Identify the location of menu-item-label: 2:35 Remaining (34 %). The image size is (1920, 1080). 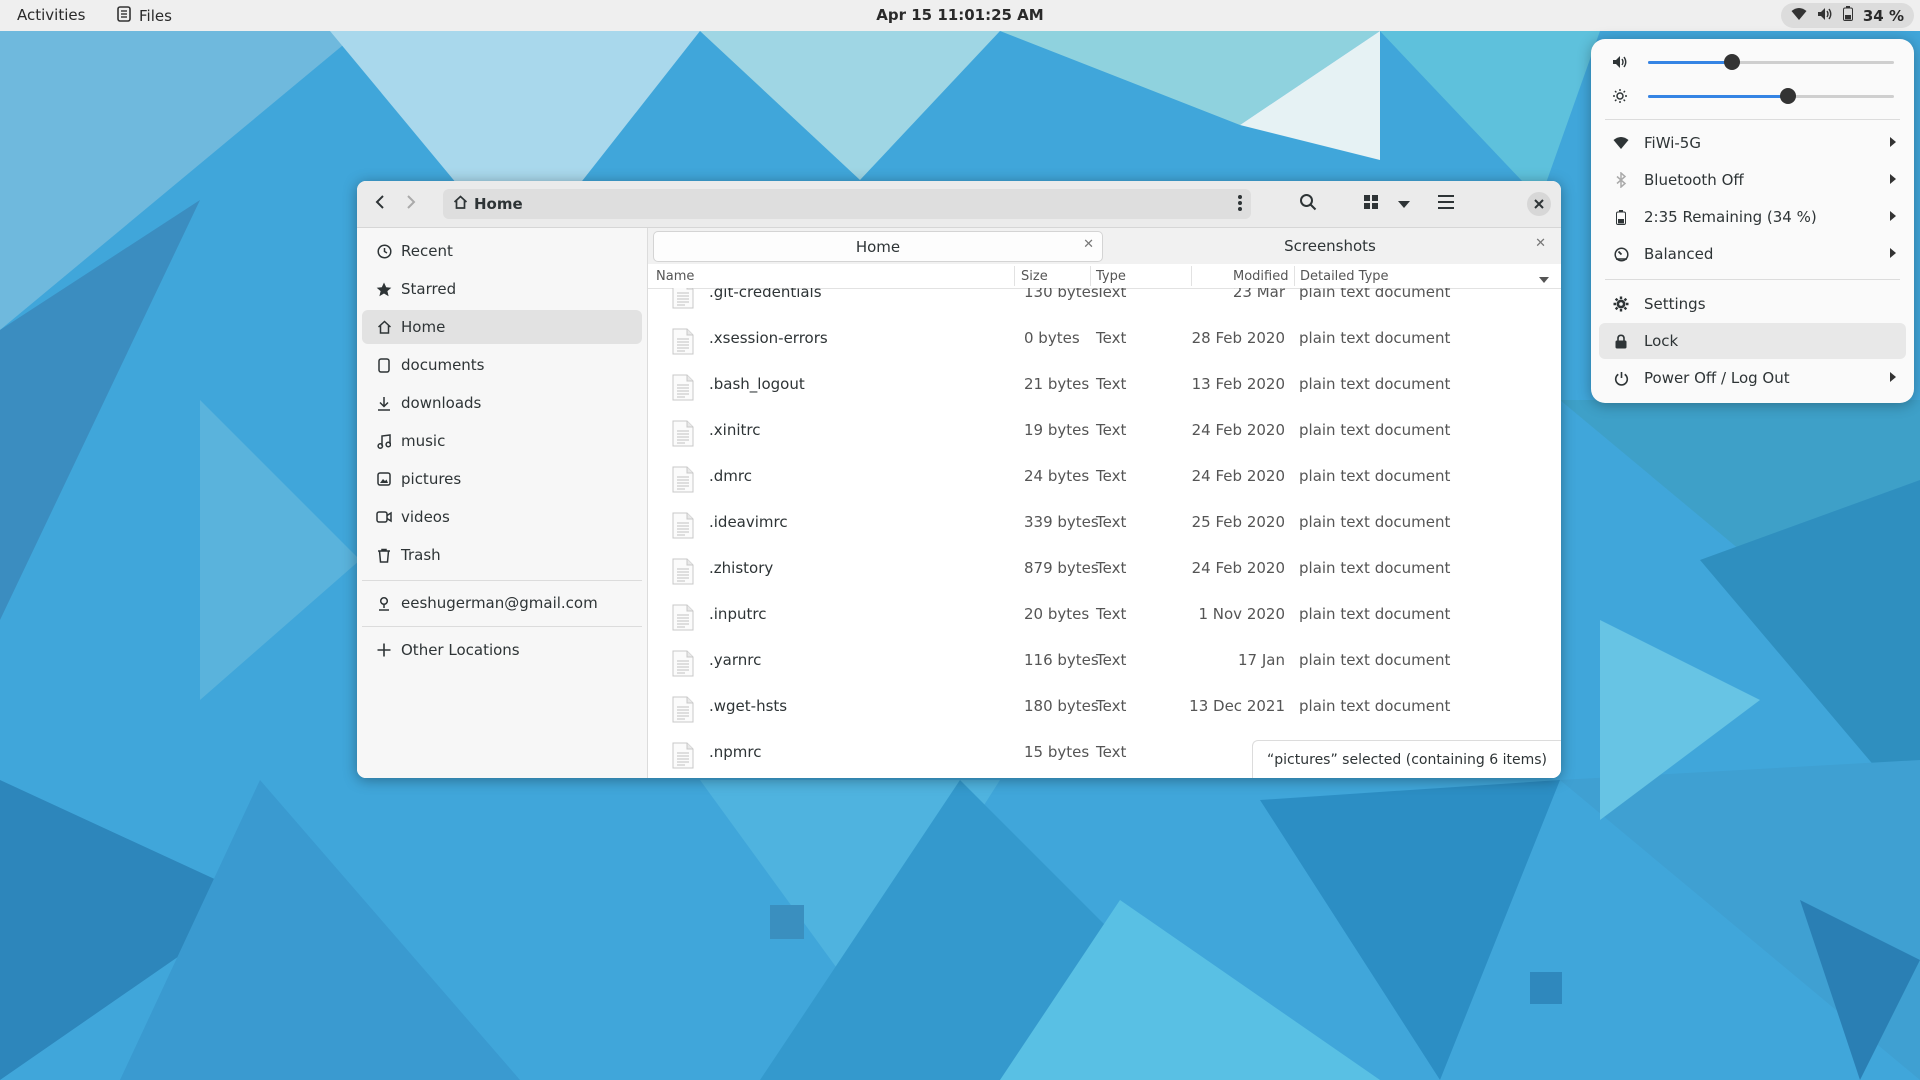
(1730, 217).